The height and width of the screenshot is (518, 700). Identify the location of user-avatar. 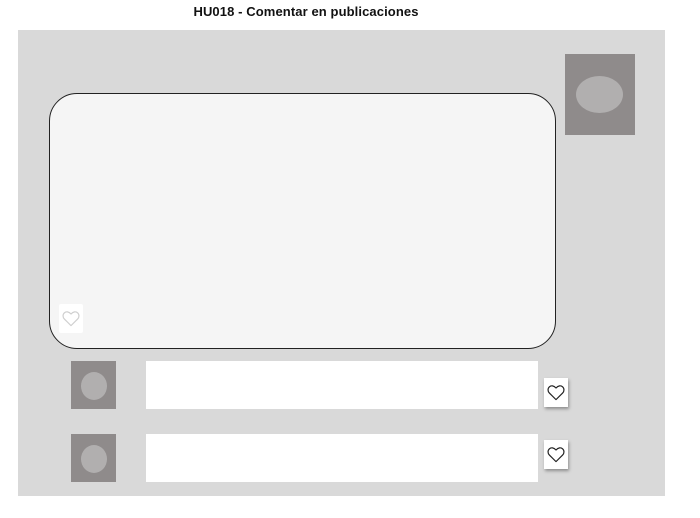
(600, 94).